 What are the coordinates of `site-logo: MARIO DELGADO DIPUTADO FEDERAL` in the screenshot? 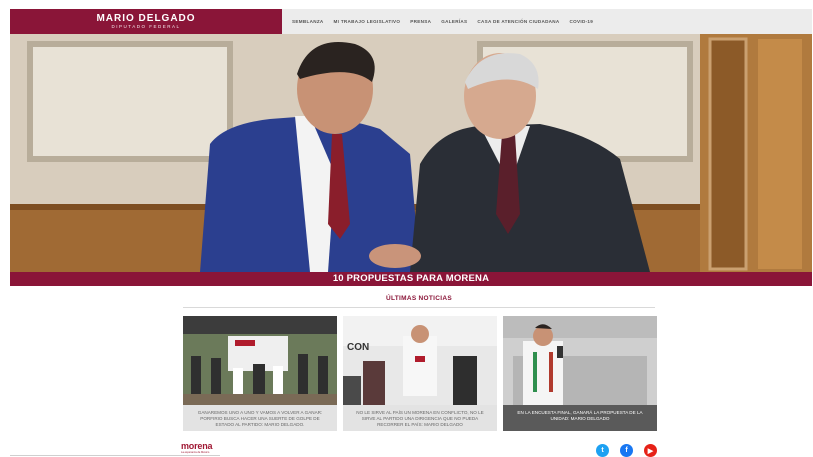 It's located at (146, 21).